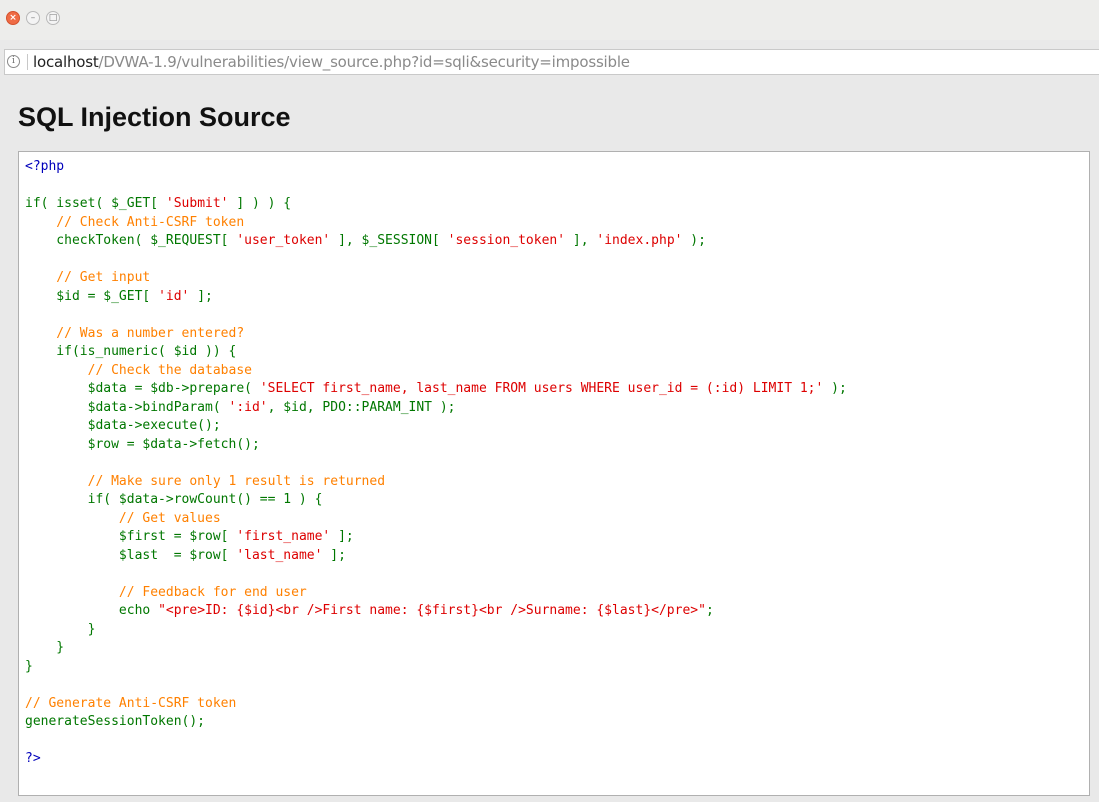  Describe the element at coordinates (639, 240) in the screenshot. I see `code-string: 'index.php'` at that location.